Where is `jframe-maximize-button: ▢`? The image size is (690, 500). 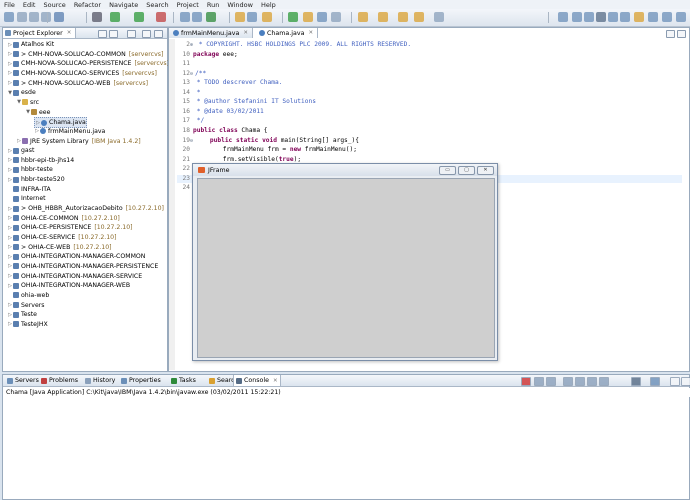 jframe-maximize-button: ▢ is located at coordinates (466, 170).